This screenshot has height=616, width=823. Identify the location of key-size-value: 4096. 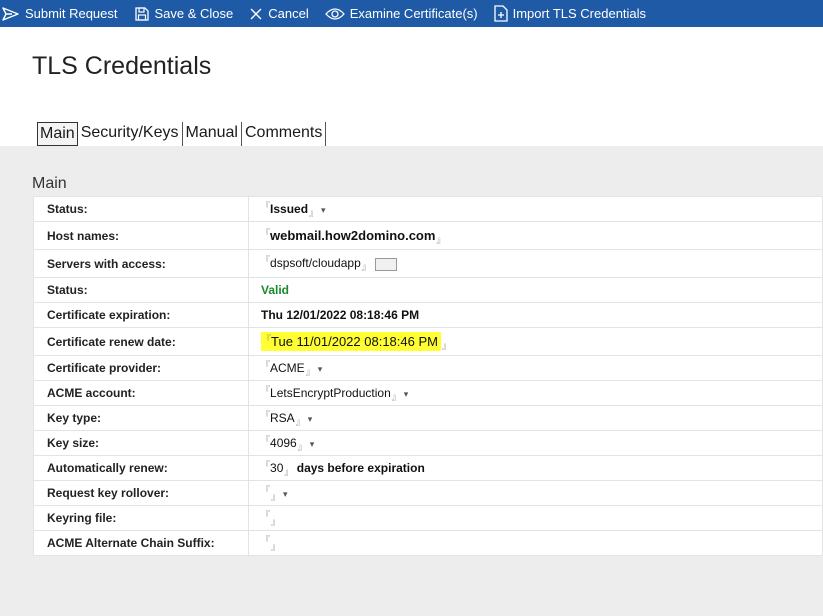
(283, 443).